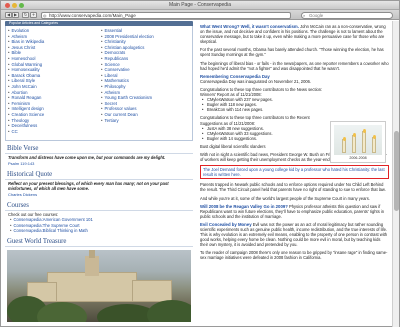 This screenshot has height=327, width=400. I want to click on suggestion-winner-item: Bugler with 14 suggestions., so click(264, 138).